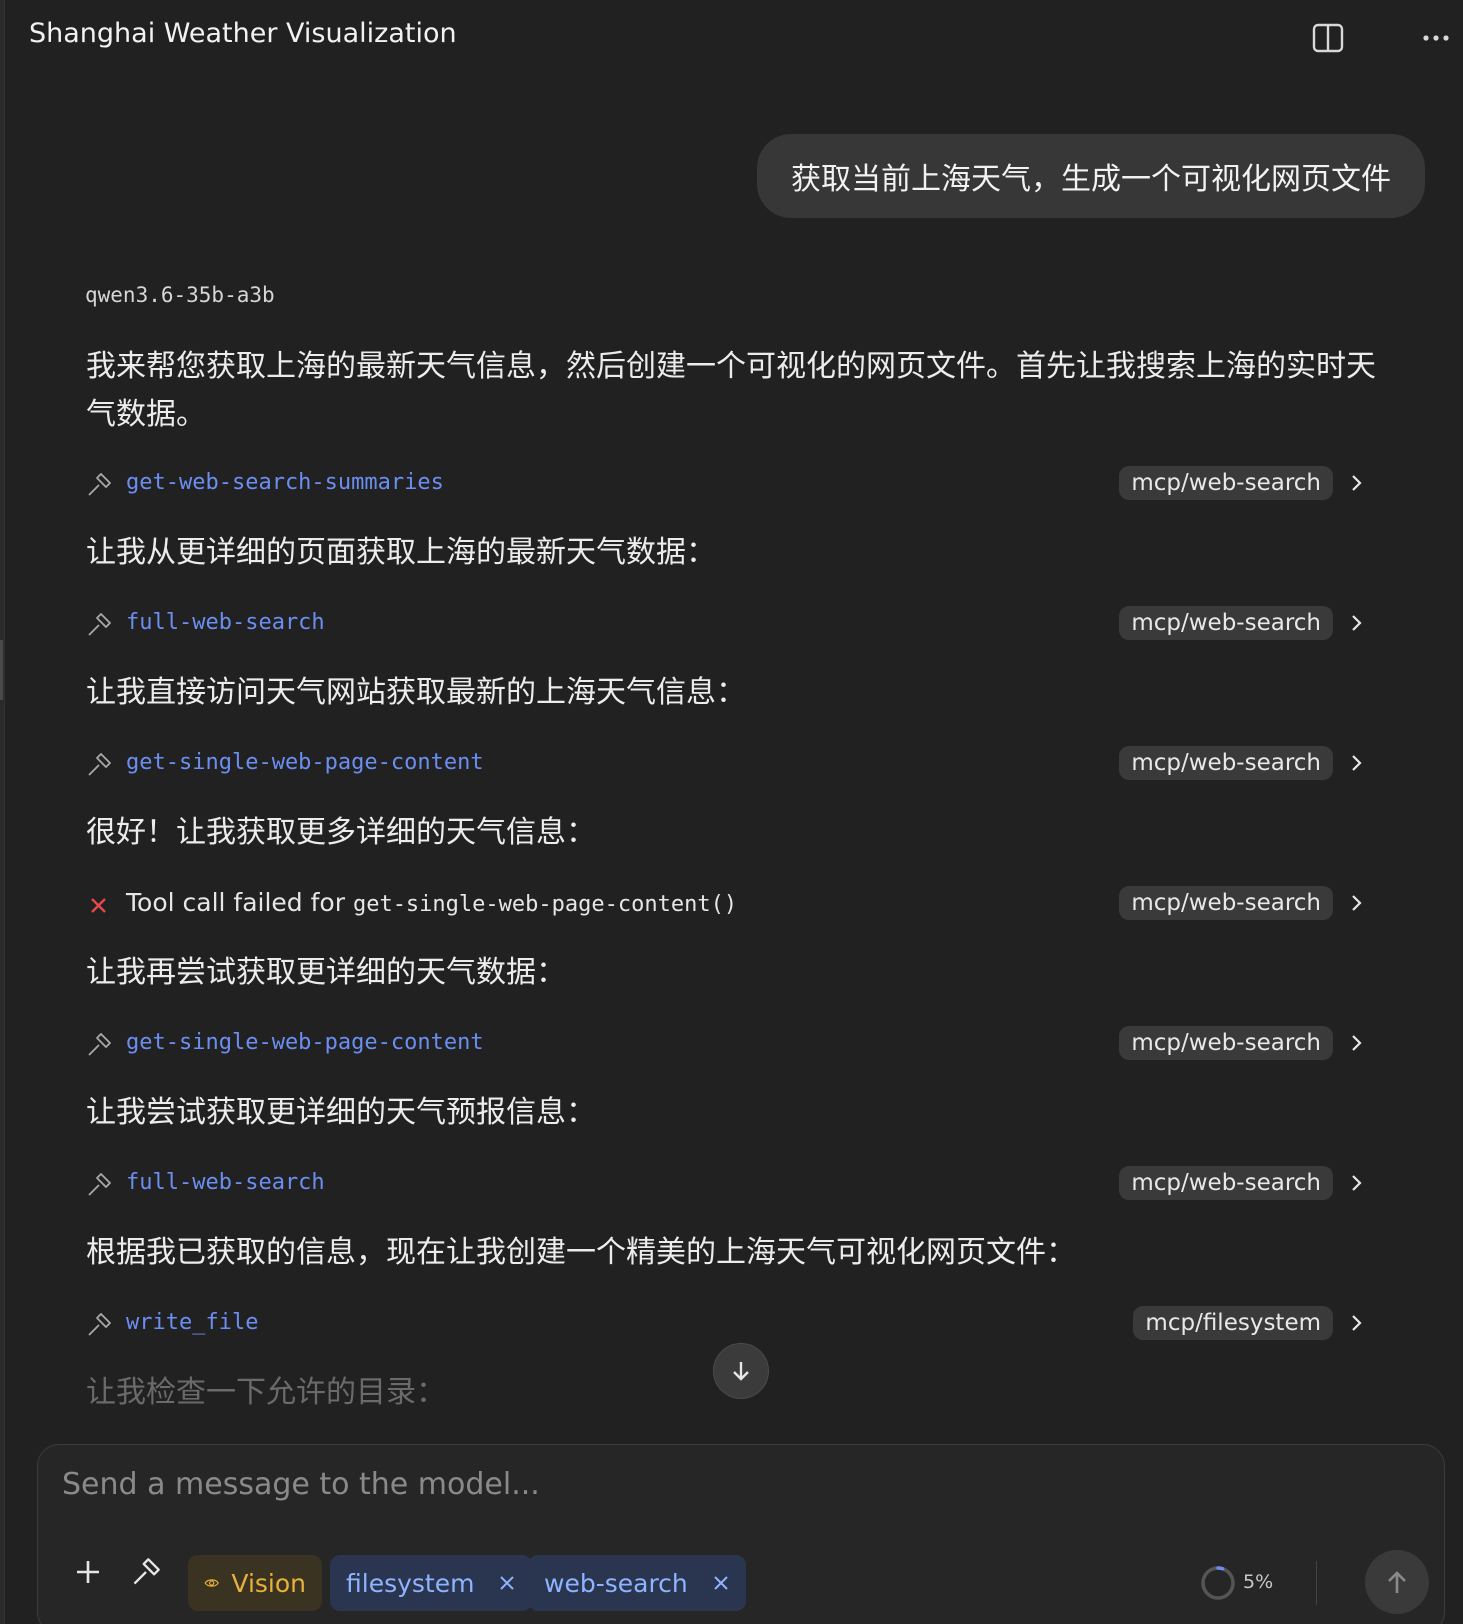  What do you see at coordinates (401, 552) in the screenshot?
I see `assistant-text: 让我从更详细的页面获取上海的最新天气数据：` at bounding box center [401, 552].